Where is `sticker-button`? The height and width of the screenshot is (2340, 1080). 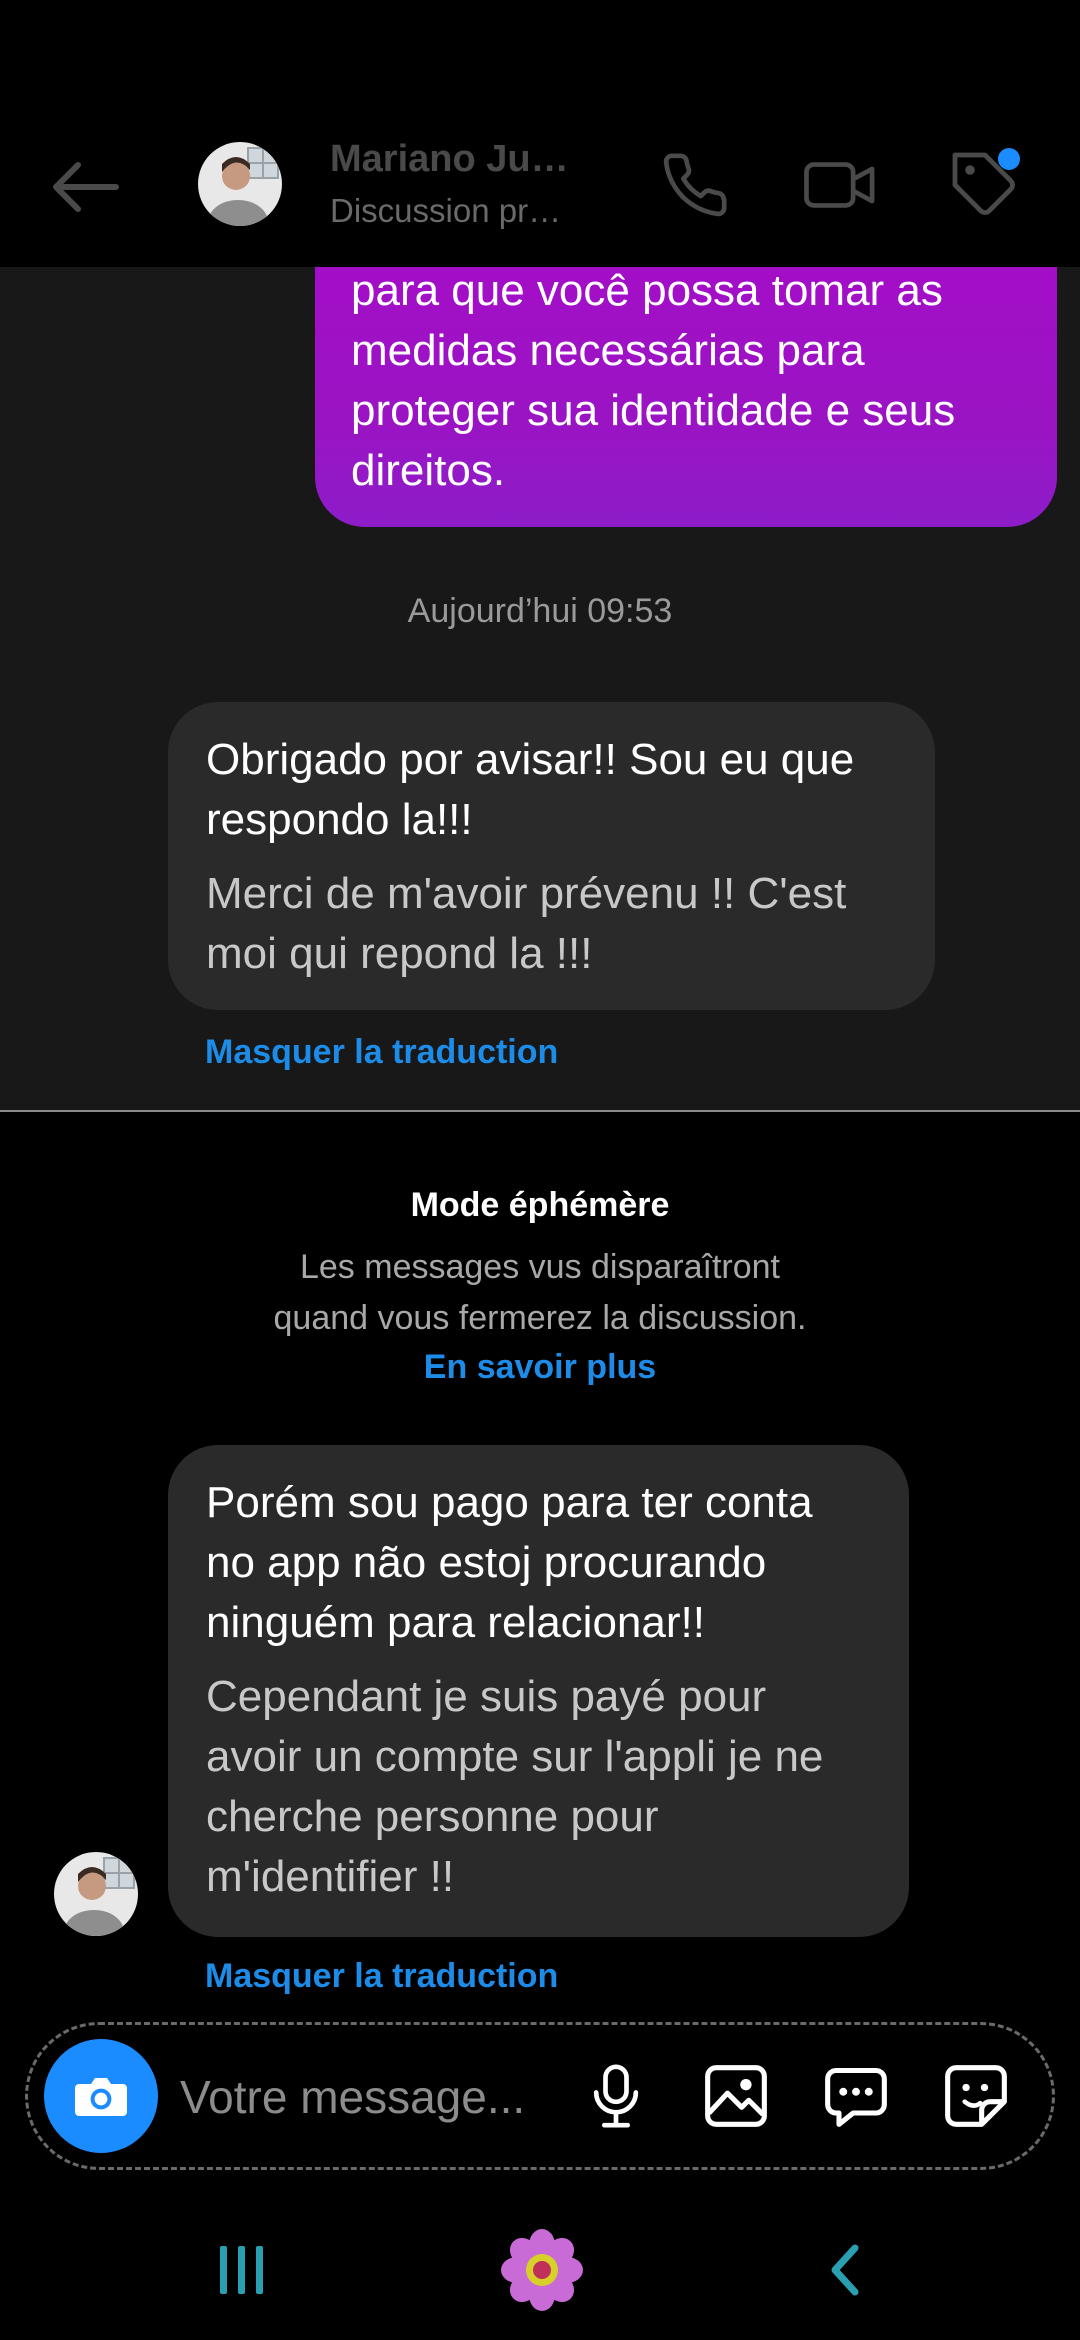
sticker-button is located at coordinates (976, 2096).